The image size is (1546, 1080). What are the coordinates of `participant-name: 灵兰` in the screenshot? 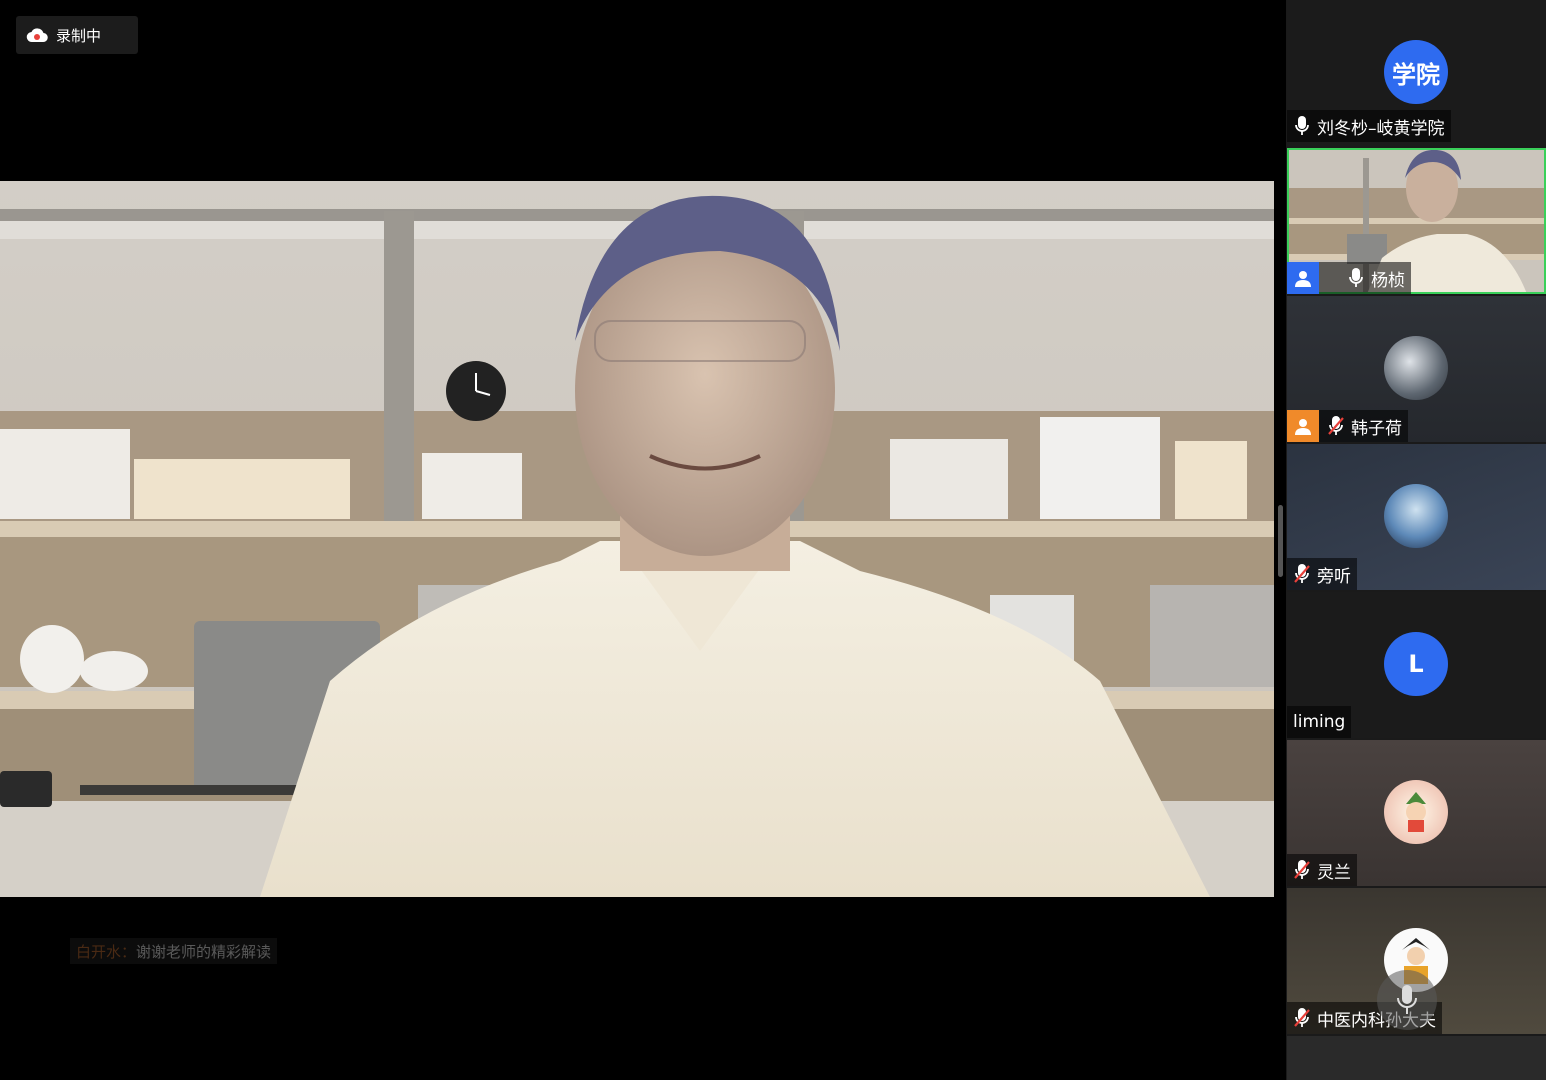 It's located at (1334, 872).